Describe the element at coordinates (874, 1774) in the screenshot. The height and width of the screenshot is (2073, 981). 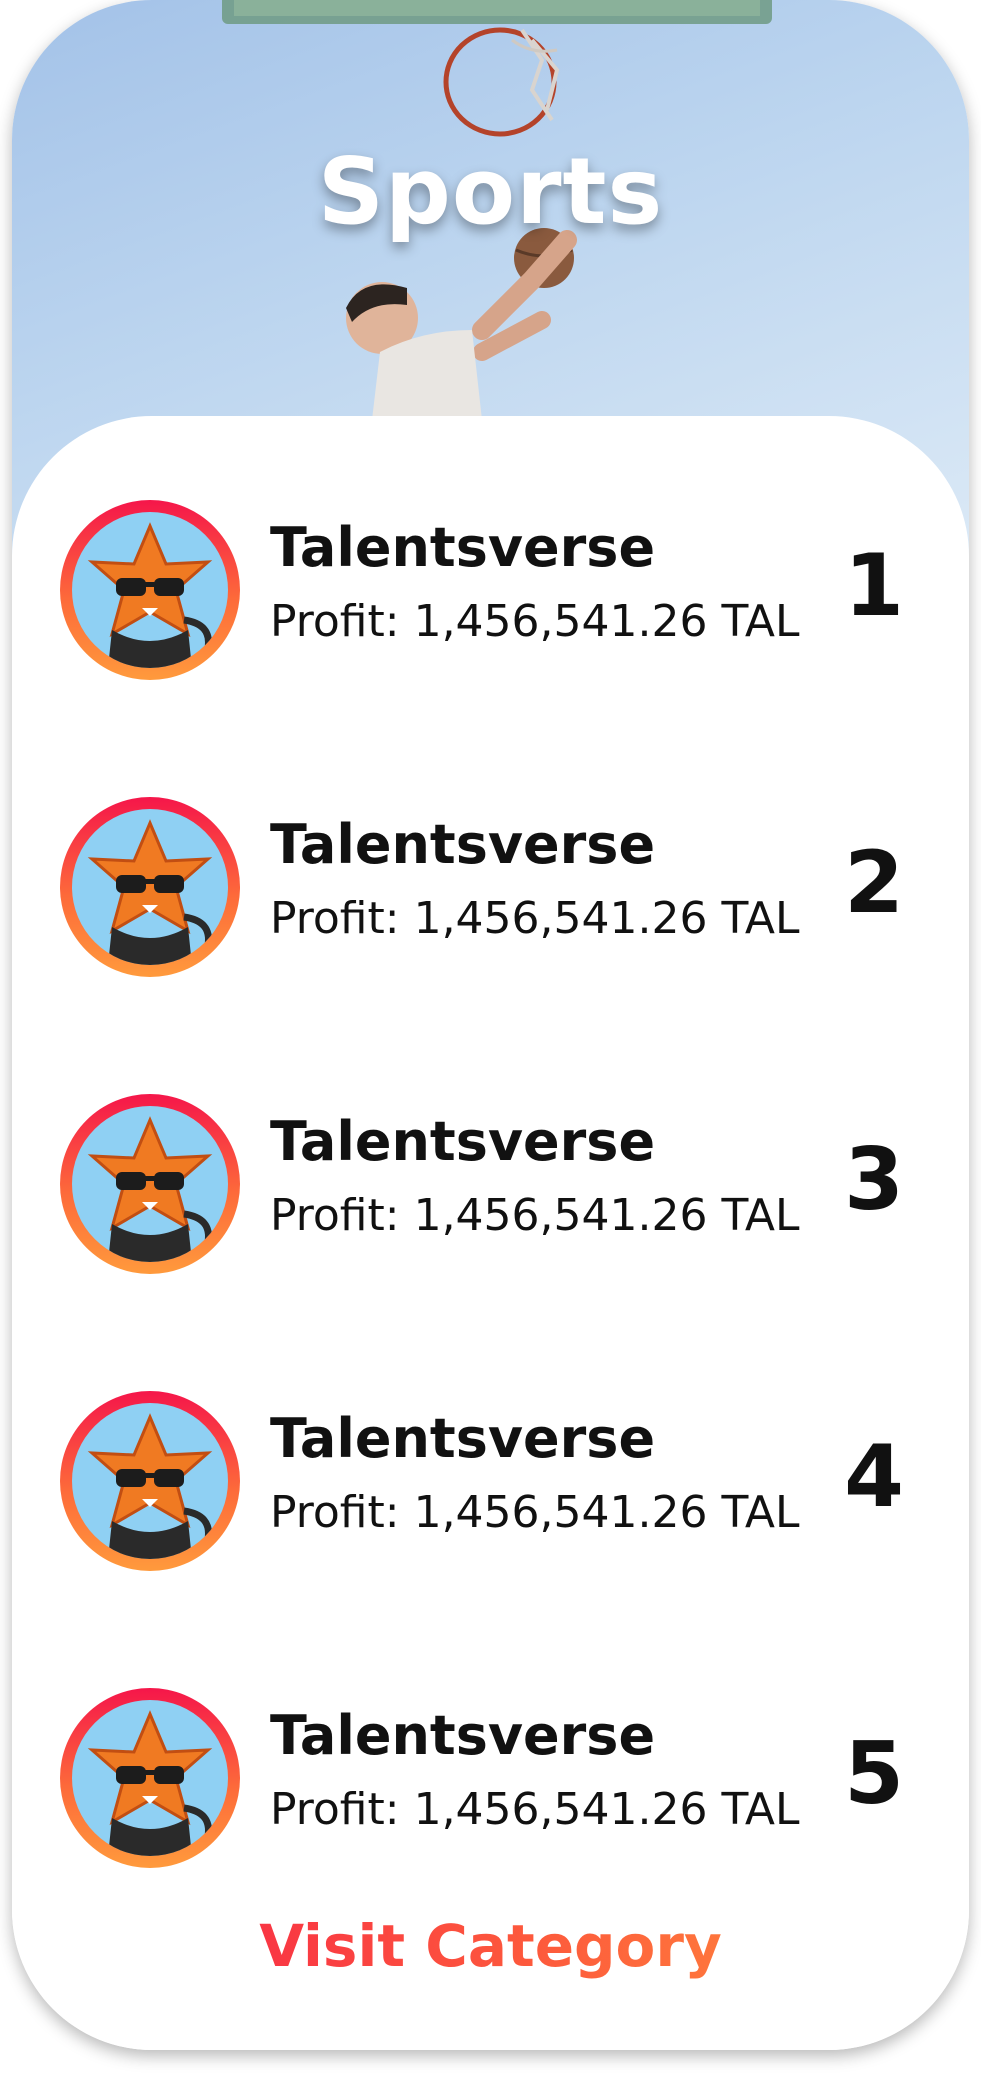
I see `rank-number: 5` at that location.